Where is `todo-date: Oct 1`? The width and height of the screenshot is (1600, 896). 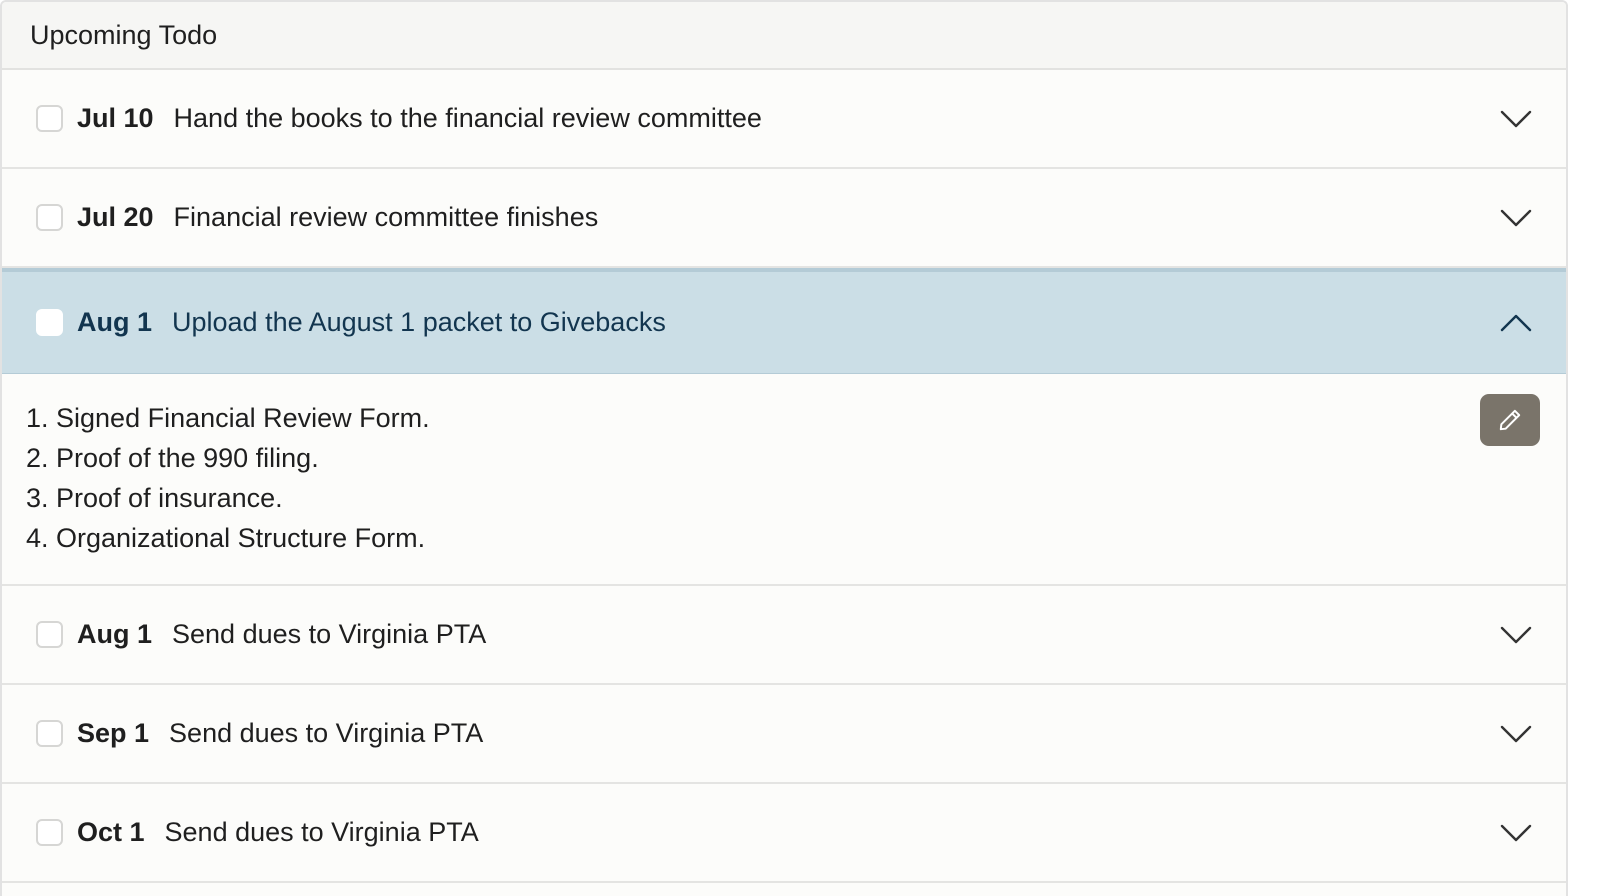
todo-date: Oct 1 is located at coordinates (111, 832).